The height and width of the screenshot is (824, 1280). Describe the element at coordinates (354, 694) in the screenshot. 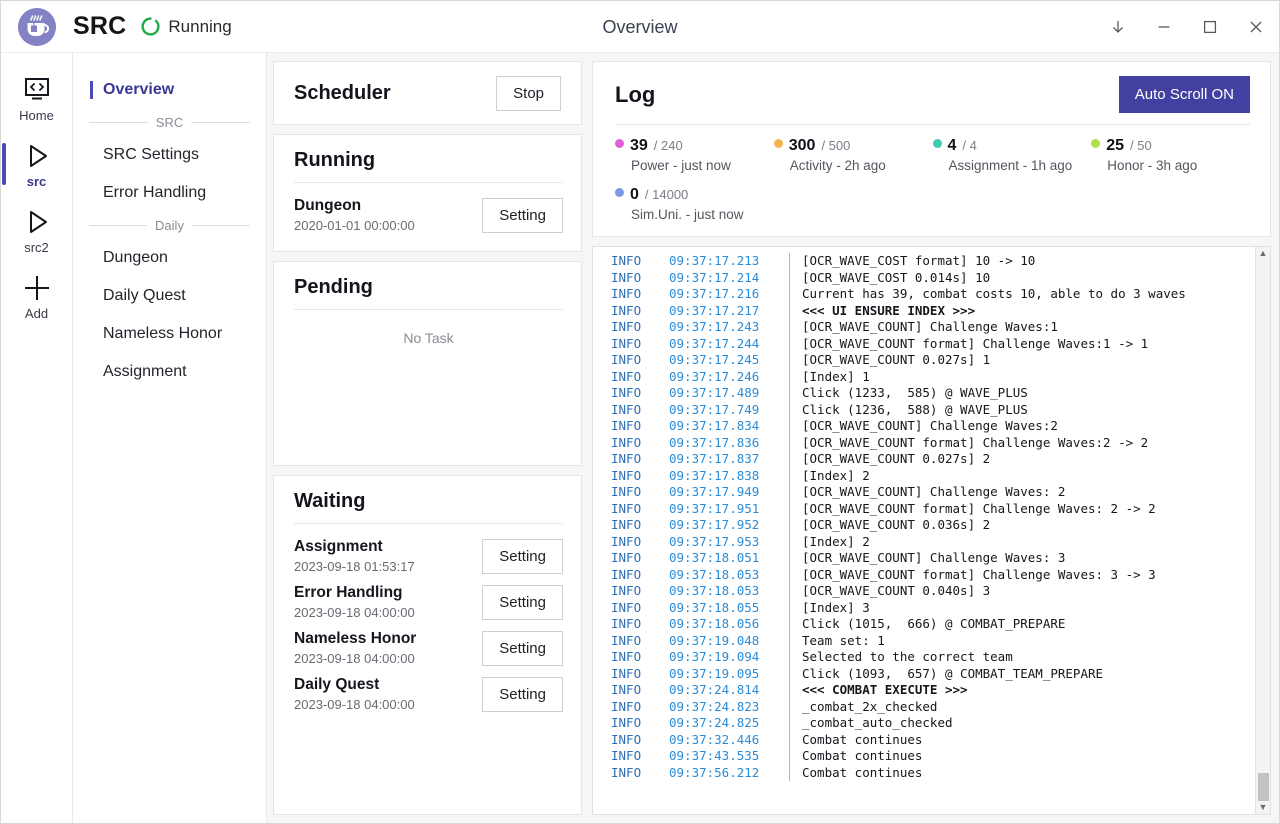

I see `task-info: Daily Quest 2023-09-18 04:00:00` at that location.